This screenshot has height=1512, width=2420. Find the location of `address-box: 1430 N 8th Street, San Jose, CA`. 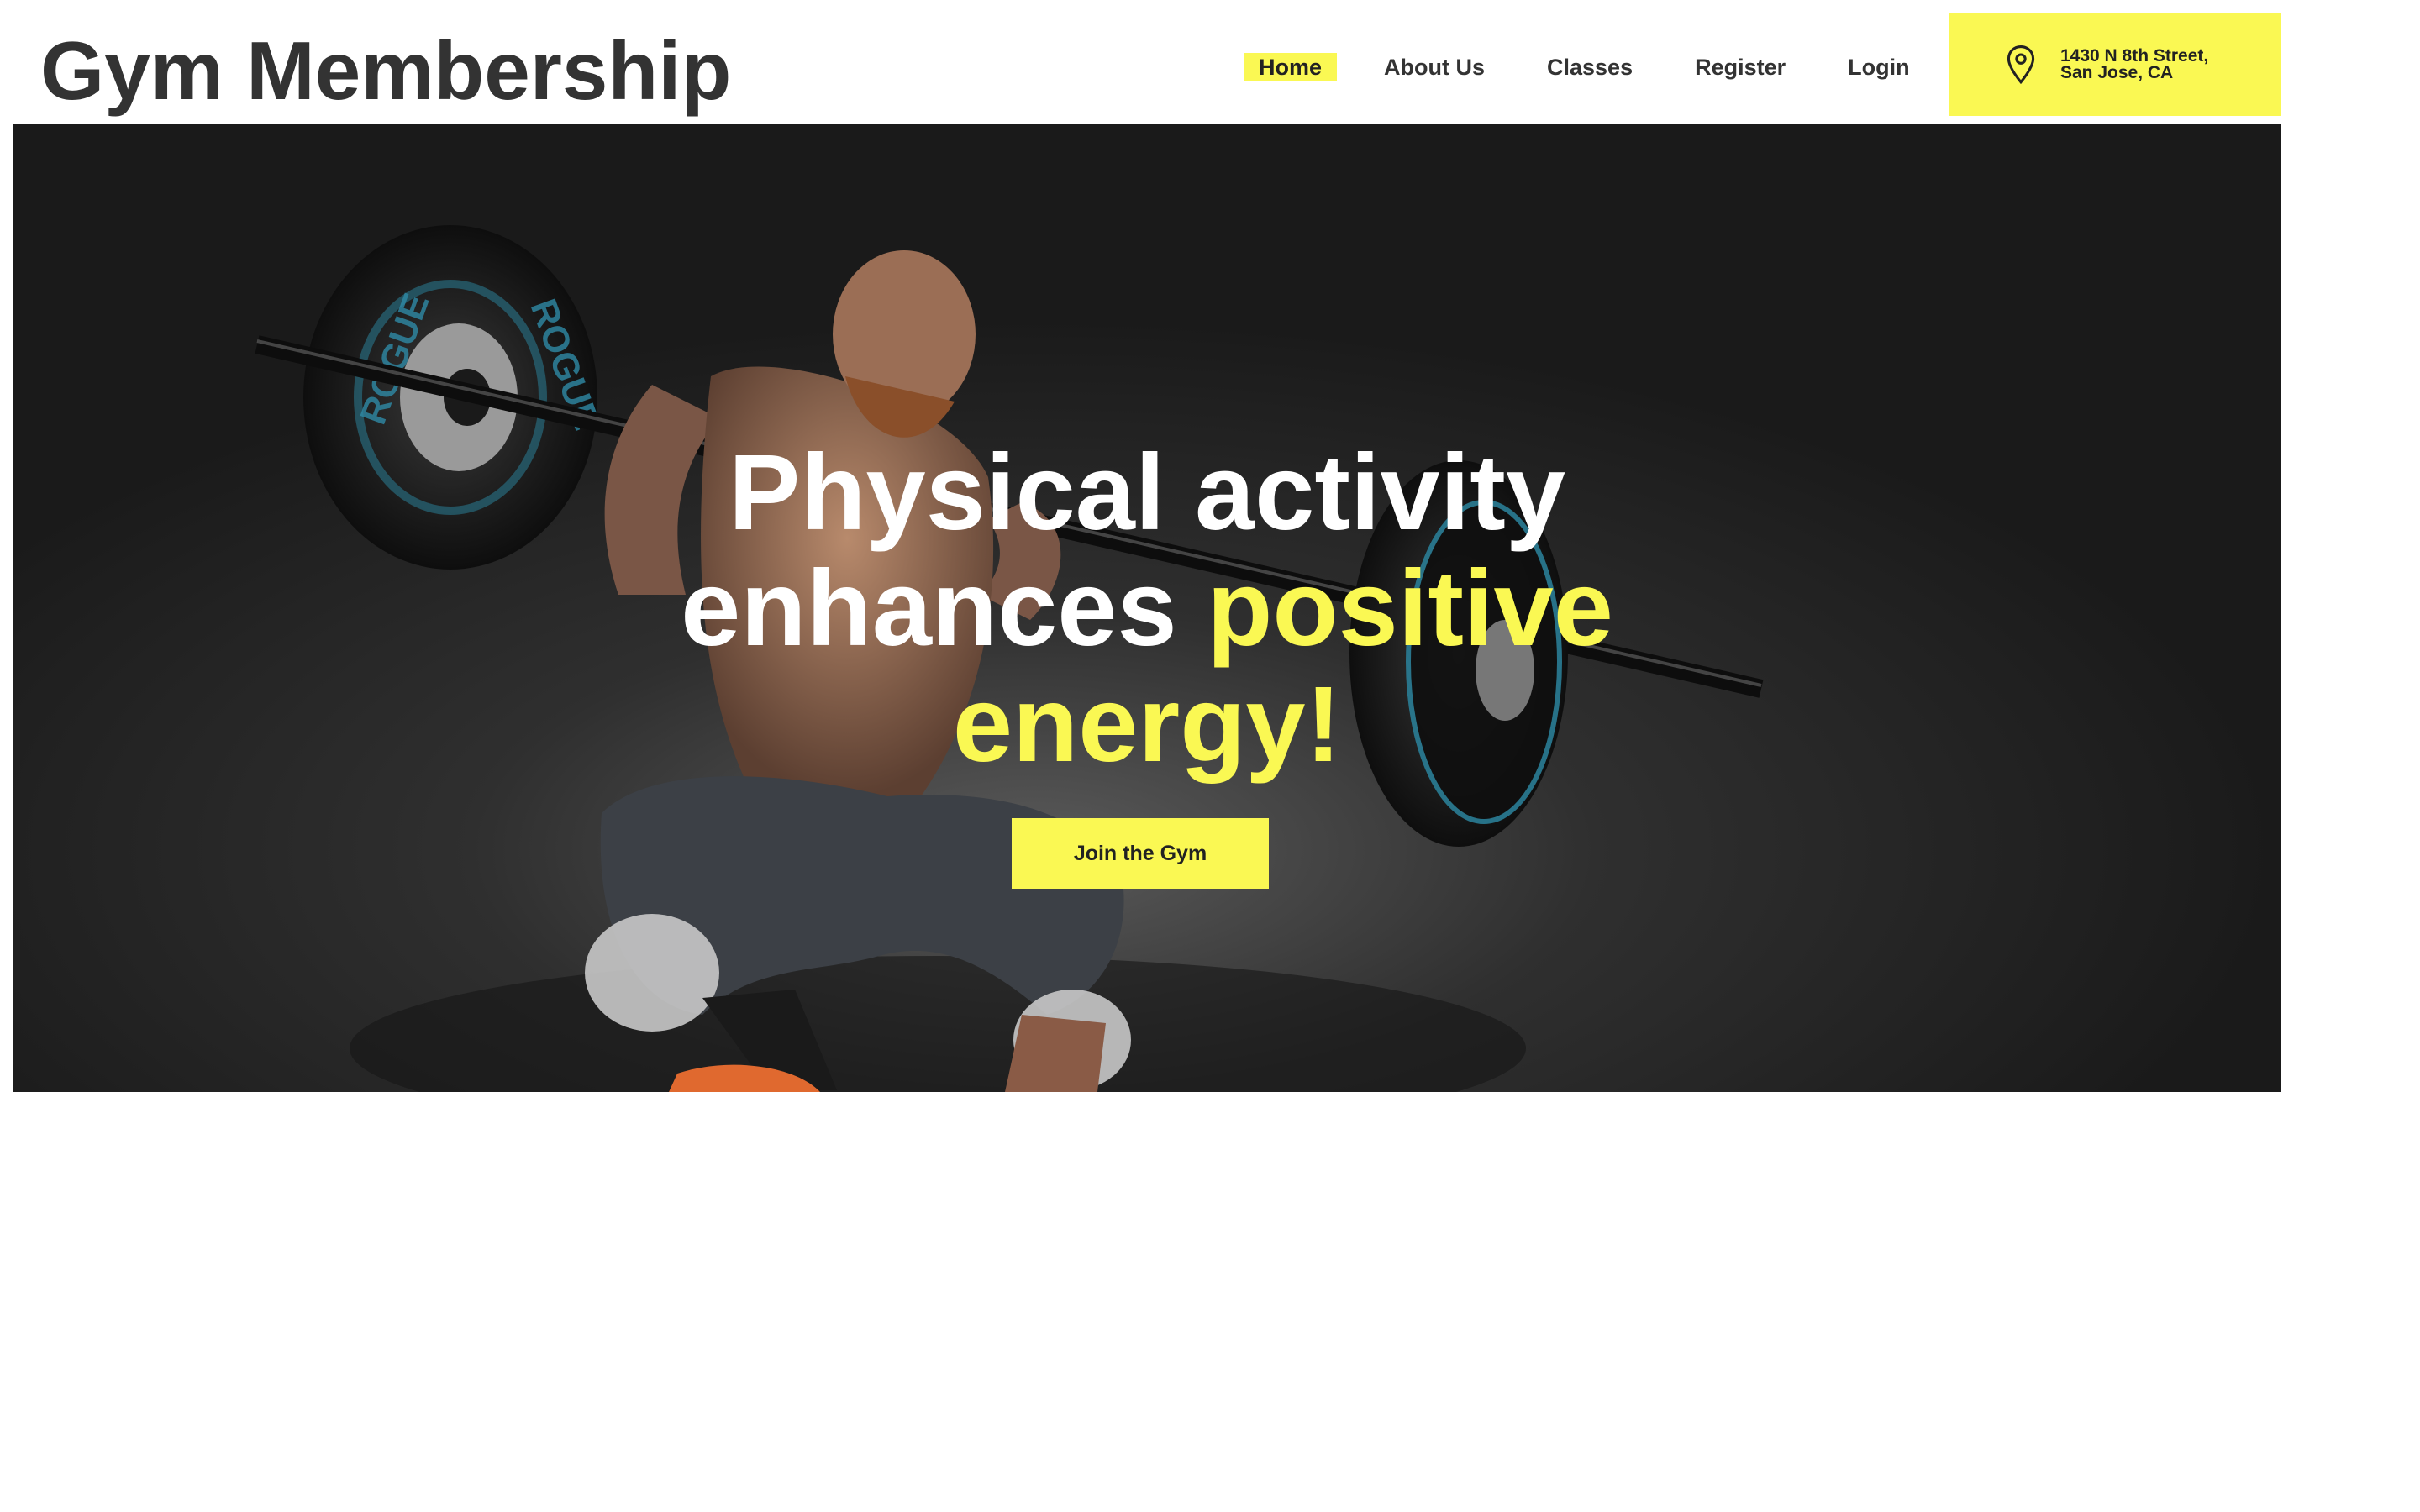

address-box: 1430 N 8th Street, San Jose, CA is located at coordinates (2115, 64).